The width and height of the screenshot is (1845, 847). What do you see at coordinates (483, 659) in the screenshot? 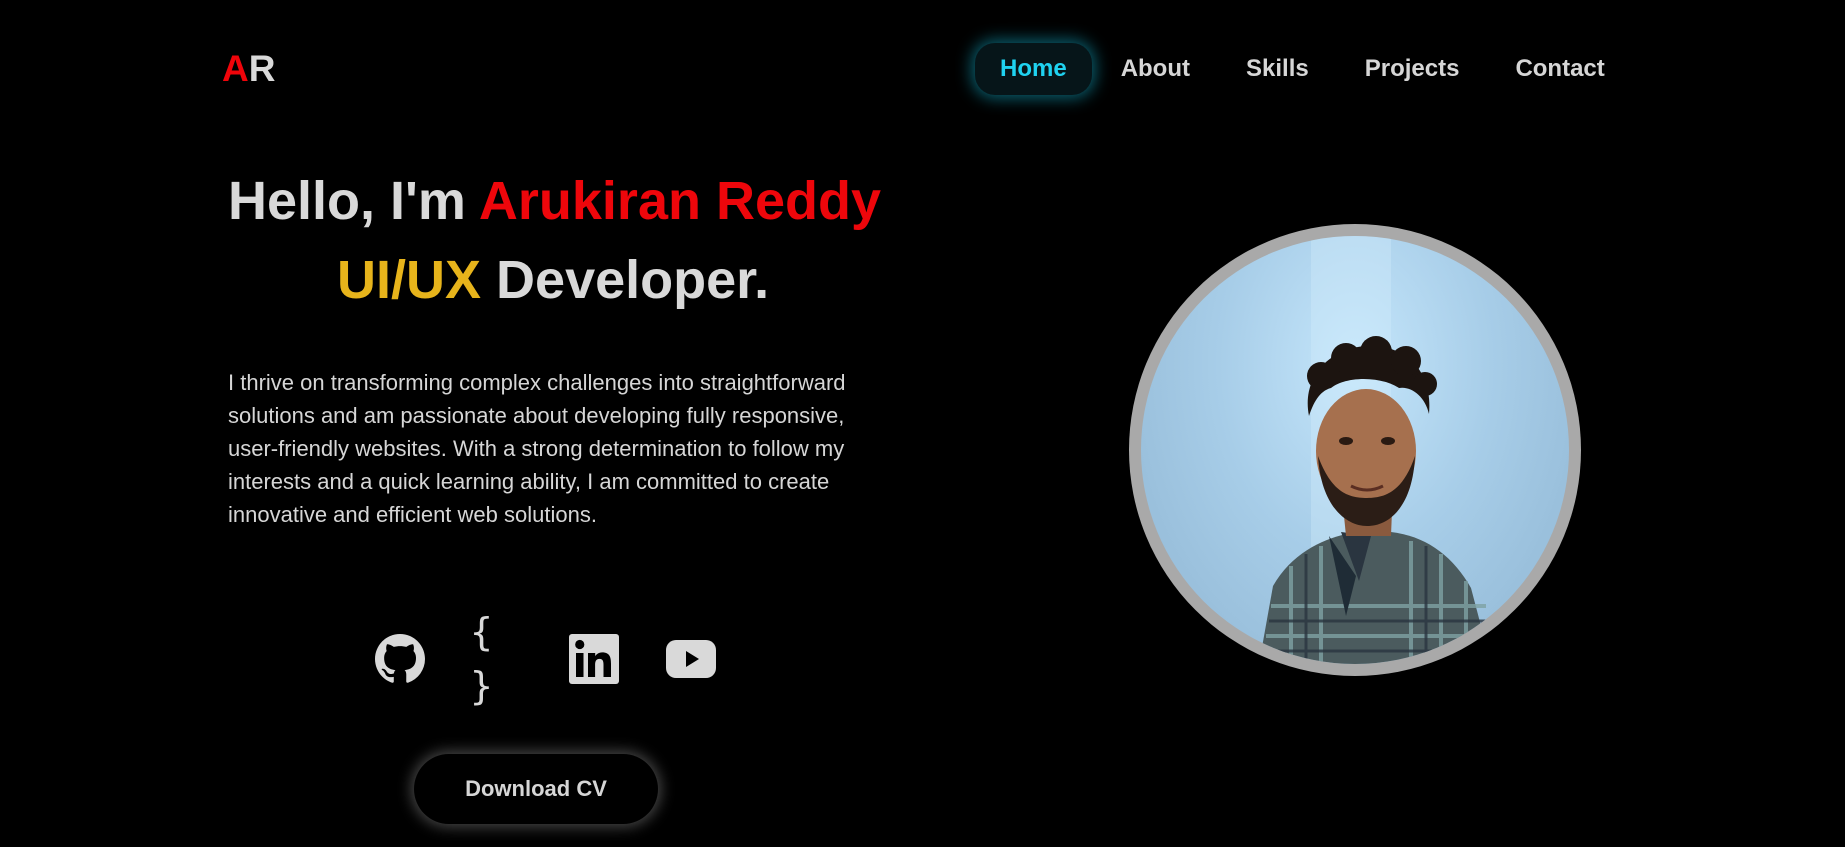
I see `code-braces-icon: { }` at bounding box center [483, 659].